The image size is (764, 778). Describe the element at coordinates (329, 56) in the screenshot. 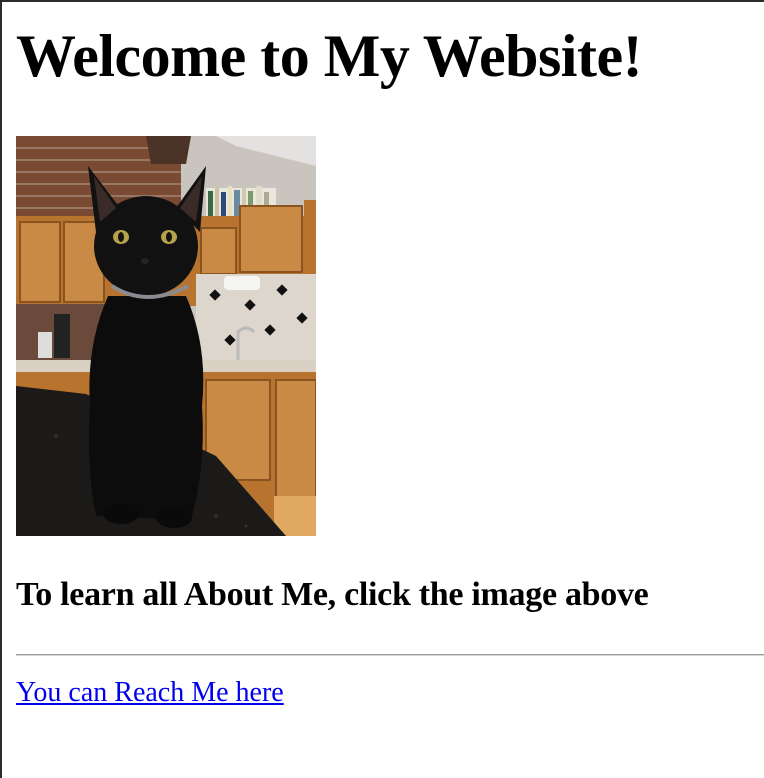

I see `page-title: Welcome to My Website!` at that location.